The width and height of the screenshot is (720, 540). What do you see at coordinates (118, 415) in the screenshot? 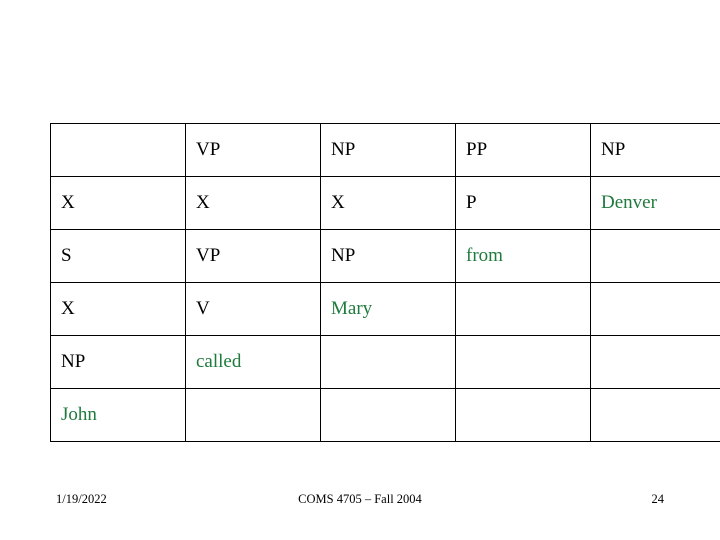
I see `table-cell: John` at bounding box center [118, 415].